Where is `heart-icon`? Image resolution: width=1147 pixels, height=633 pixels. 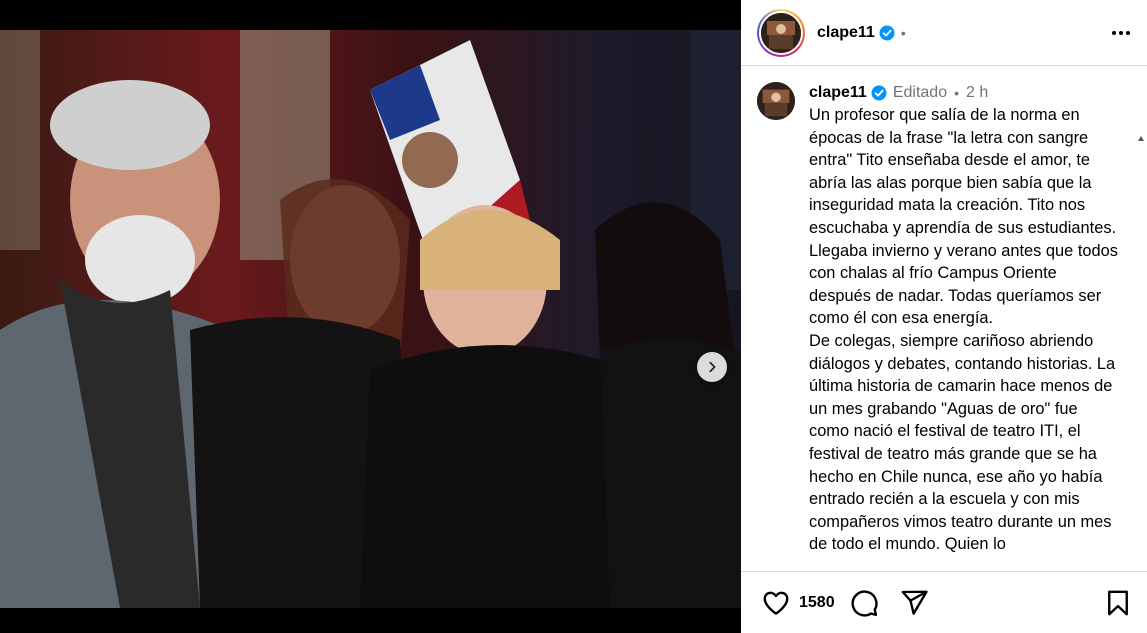
heart-icon is located at coordinates (776, 603).